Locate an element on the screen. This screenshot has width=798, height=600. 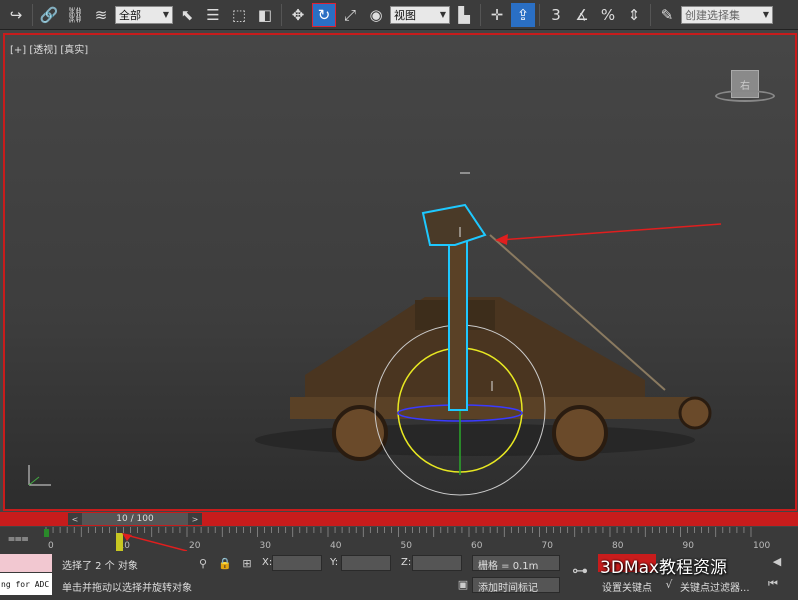
select-object-icon: ⬉ is located at coordinates (187, 15).